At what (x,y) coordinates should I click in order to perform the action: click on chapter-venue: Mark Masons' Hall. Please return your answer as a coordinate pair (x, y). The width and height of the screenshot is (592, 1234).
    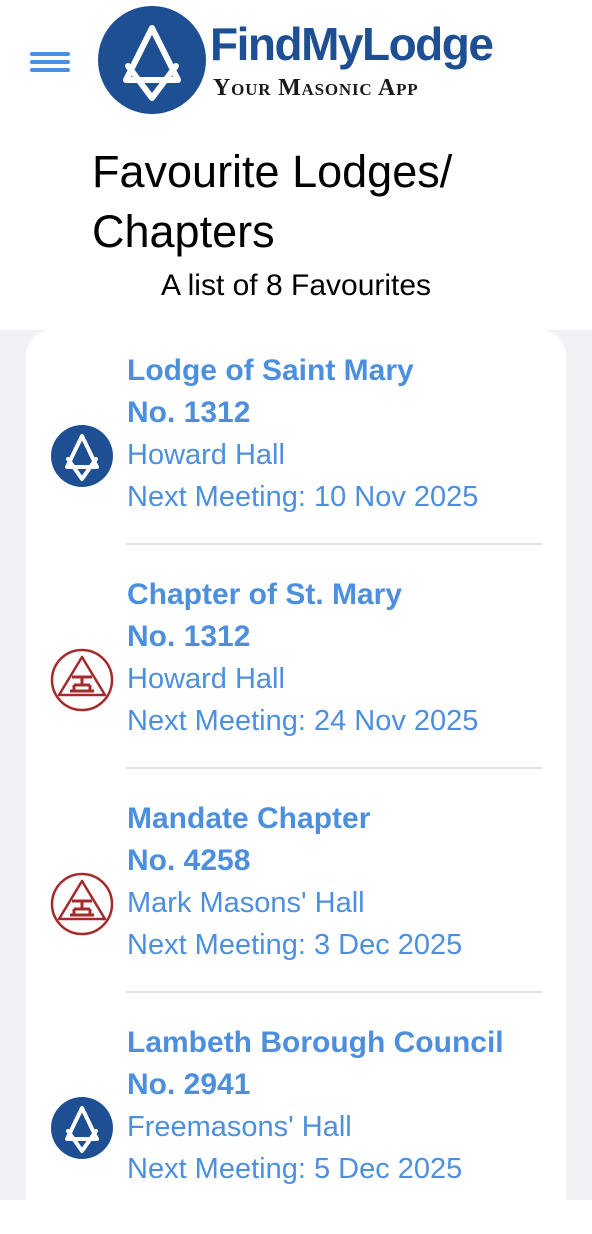
    Looking at the image, I should click on (246, 903).